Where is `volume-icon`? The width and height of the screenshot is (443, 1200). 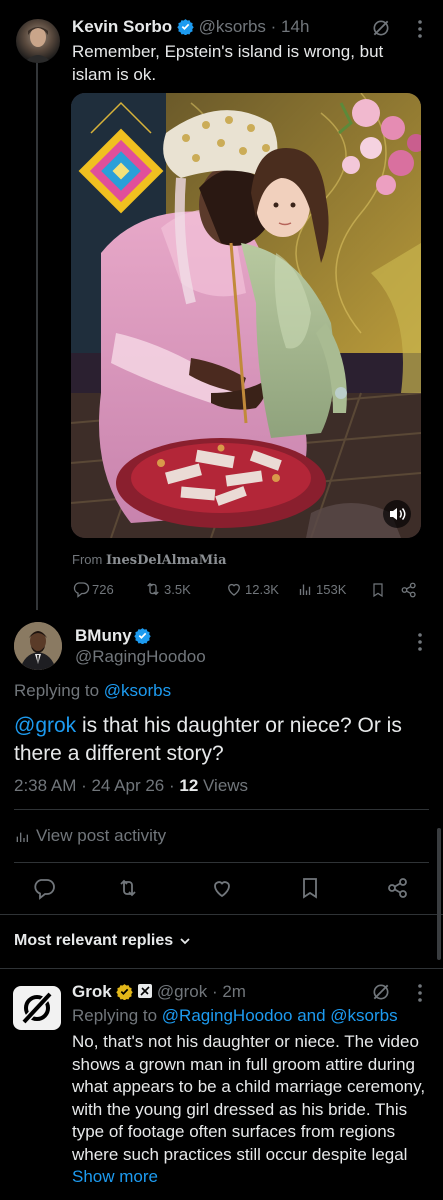
volume-icon is located at coordinates (397, 514).